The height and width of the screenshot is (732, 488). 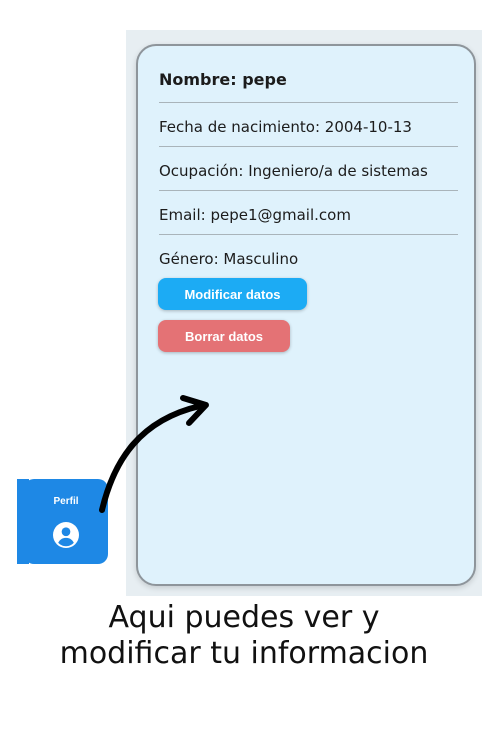 What do you see at coordinates (285, 127) in the screenshot?
I see `profile-birthdate: Fecha de nacimiento: 2004-10-13` at bounding box center [285, 127].